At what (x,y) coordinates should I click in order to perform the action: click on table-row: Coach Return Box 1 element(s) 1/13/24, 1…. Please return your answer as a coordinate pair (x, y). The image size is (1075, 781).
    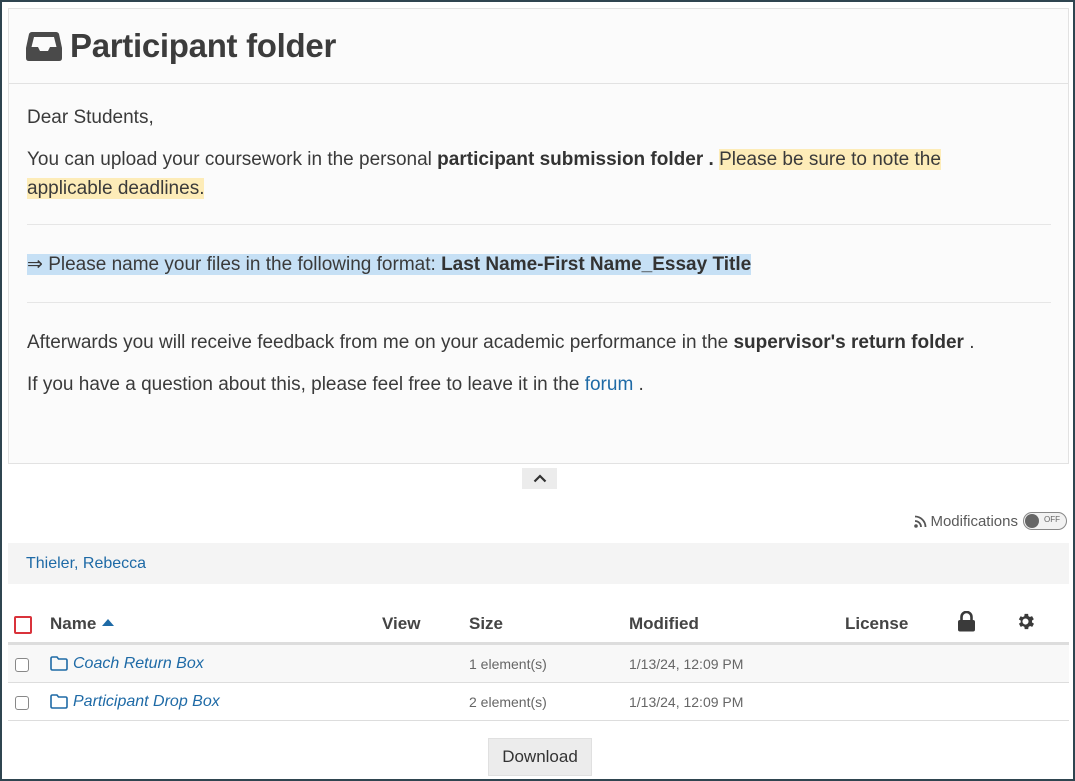
    Looking at the image, I should click on (538, 663).